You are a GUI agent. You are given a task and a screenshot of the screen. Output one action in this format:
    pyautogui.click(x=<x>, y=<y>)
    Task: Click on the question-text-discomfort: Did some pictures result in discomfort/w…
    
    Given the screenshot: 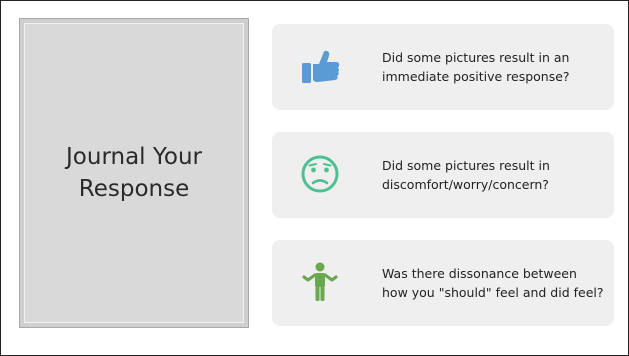 What is the action you would take?
    pyautogui.click(x=466, y=175)
    